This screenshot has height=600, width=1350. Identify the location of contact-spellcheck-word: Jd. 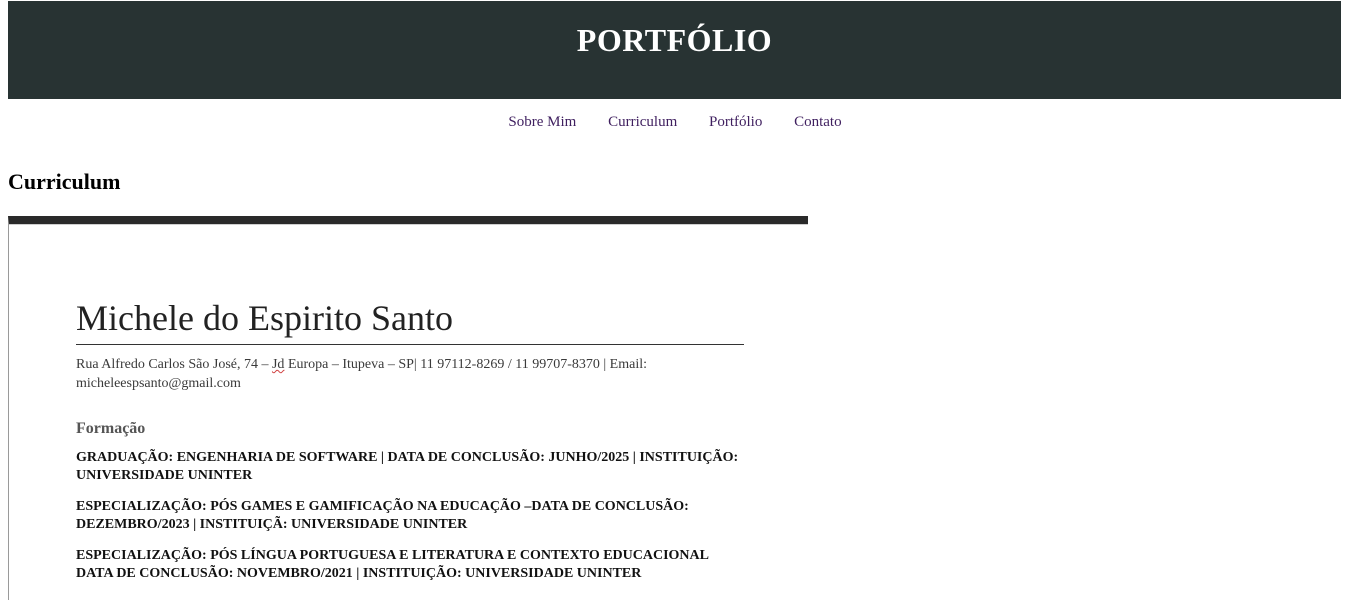
(278, 364).